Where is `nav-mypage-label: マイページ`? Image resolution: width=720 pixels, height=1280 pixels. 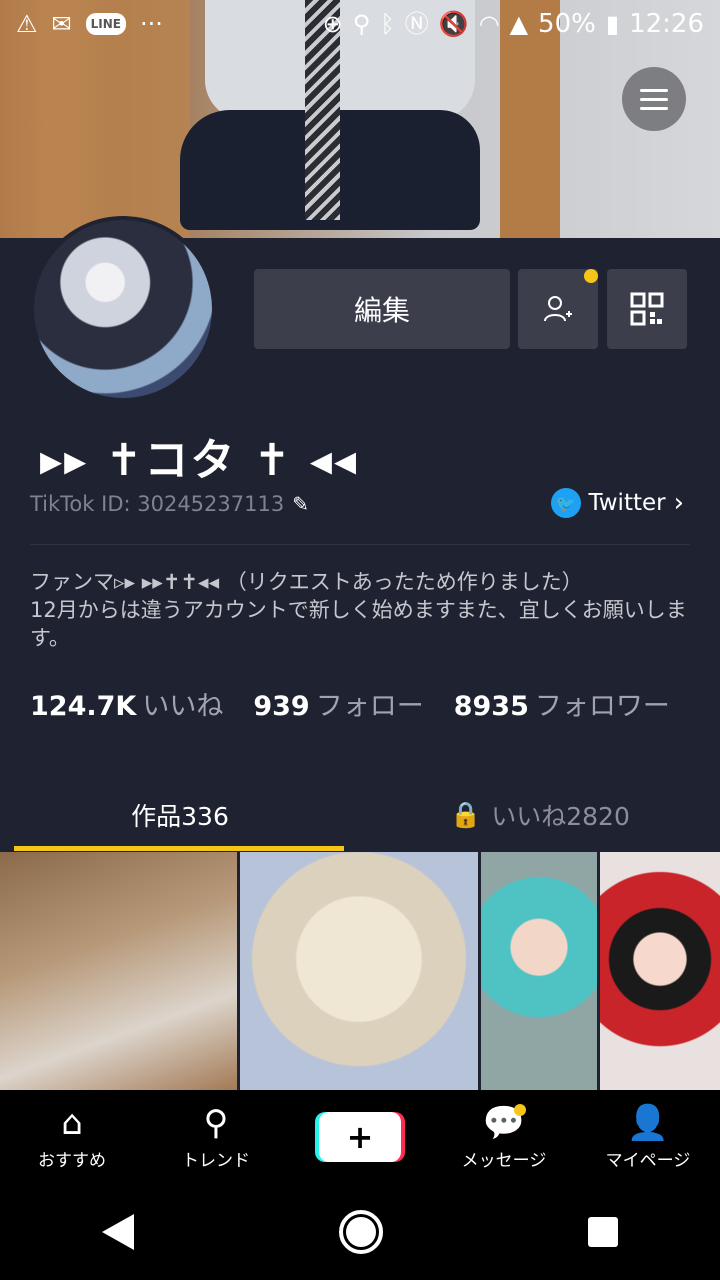 nav-mypage-label: マイページ is located at coordinates (648, 1160).